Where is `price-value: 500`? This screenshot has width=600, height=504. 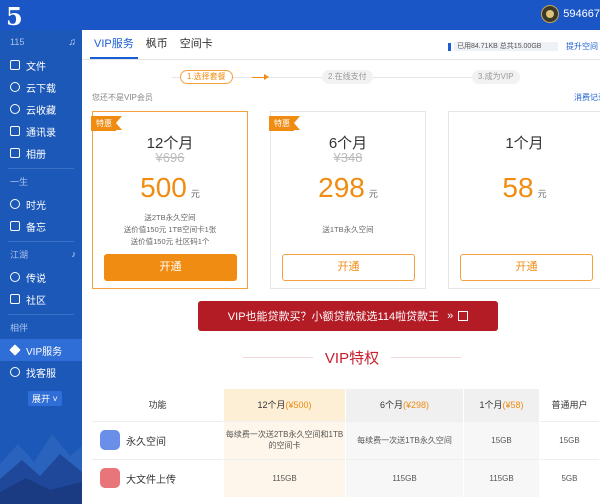
price-value: 500 is located at coordinates (163, 187).